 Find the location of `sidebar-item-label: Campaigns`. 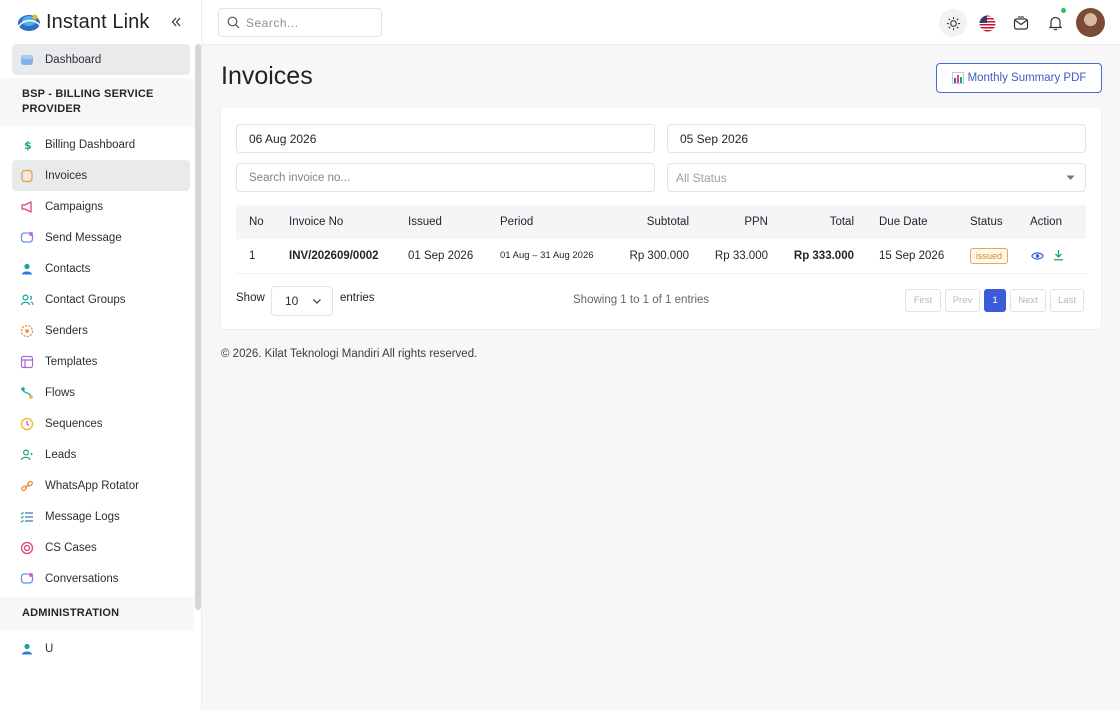

sidebar-item-label: Campaigns is located at coordinates (74, 206).